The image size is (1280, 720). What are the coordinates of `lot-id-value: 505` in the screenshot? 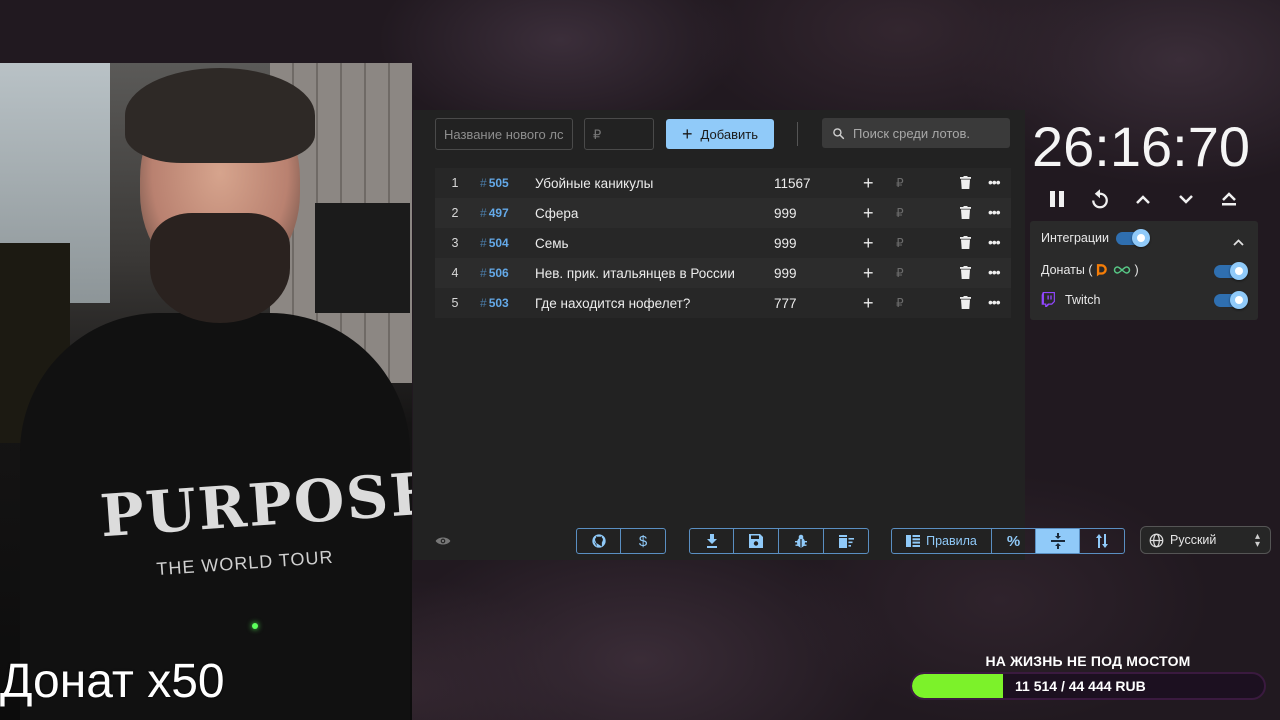 It's located at (498, 183).